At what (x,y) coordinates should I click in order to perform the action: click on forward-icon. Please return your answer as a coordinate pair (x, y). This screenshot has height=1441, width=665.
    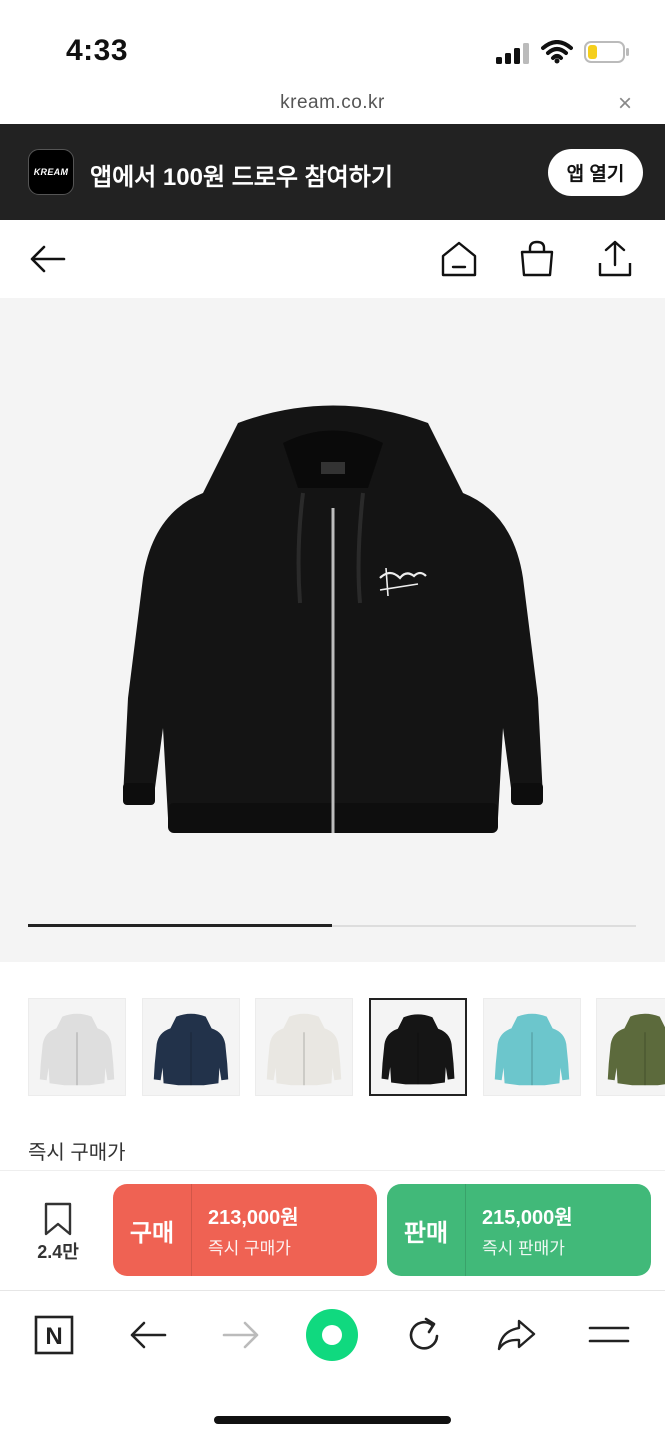
    Looking at the image, I should click on (241, 1335).